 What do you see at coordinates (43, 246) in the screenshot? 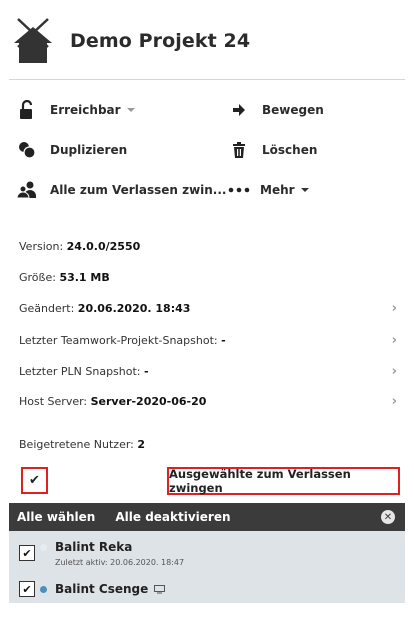
I see `version-label: Version:` at bounding box center [43, 246].